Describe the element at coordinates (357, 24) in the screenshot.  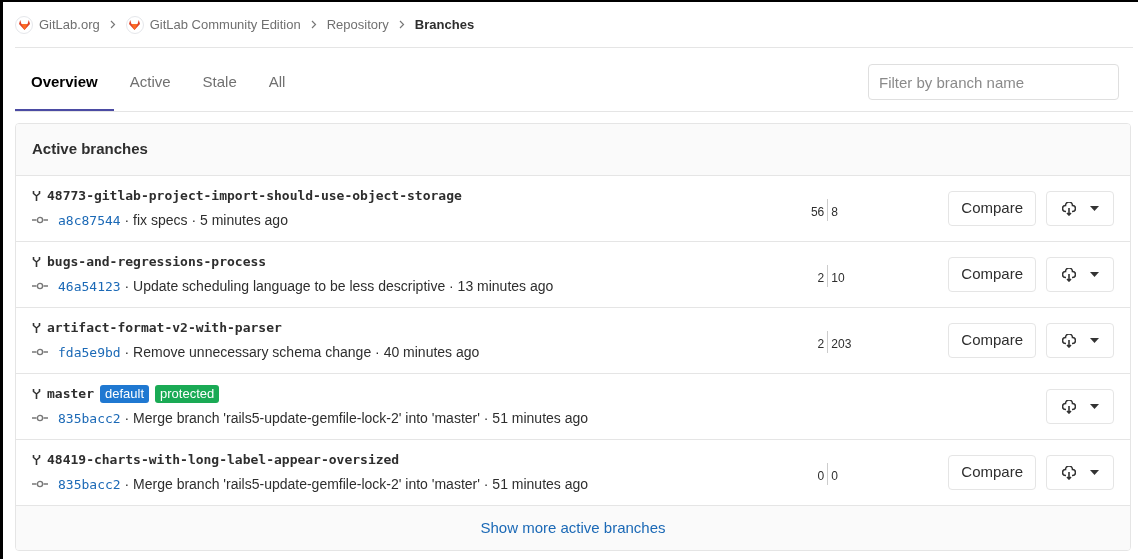
I see `breadcrumb-link: Repository` at that location.